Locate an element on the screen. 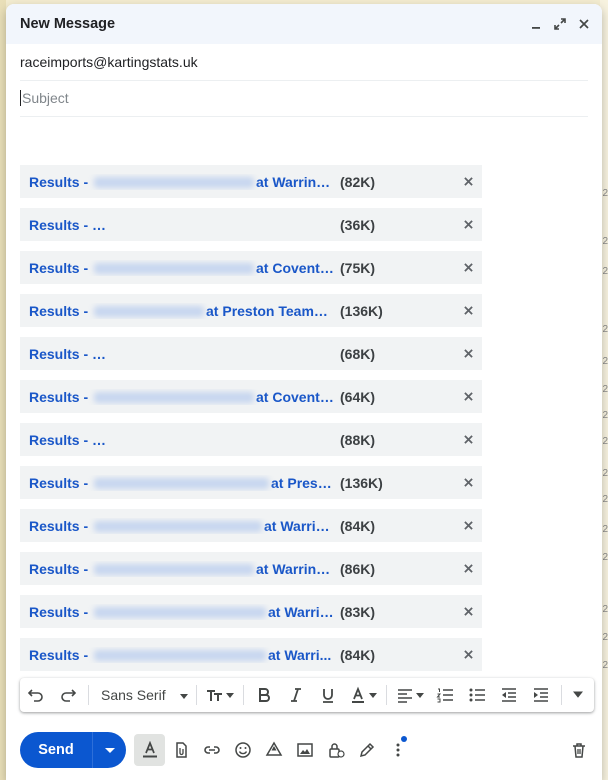  attachment-size: (64K) is located at coordinates (358, 396).